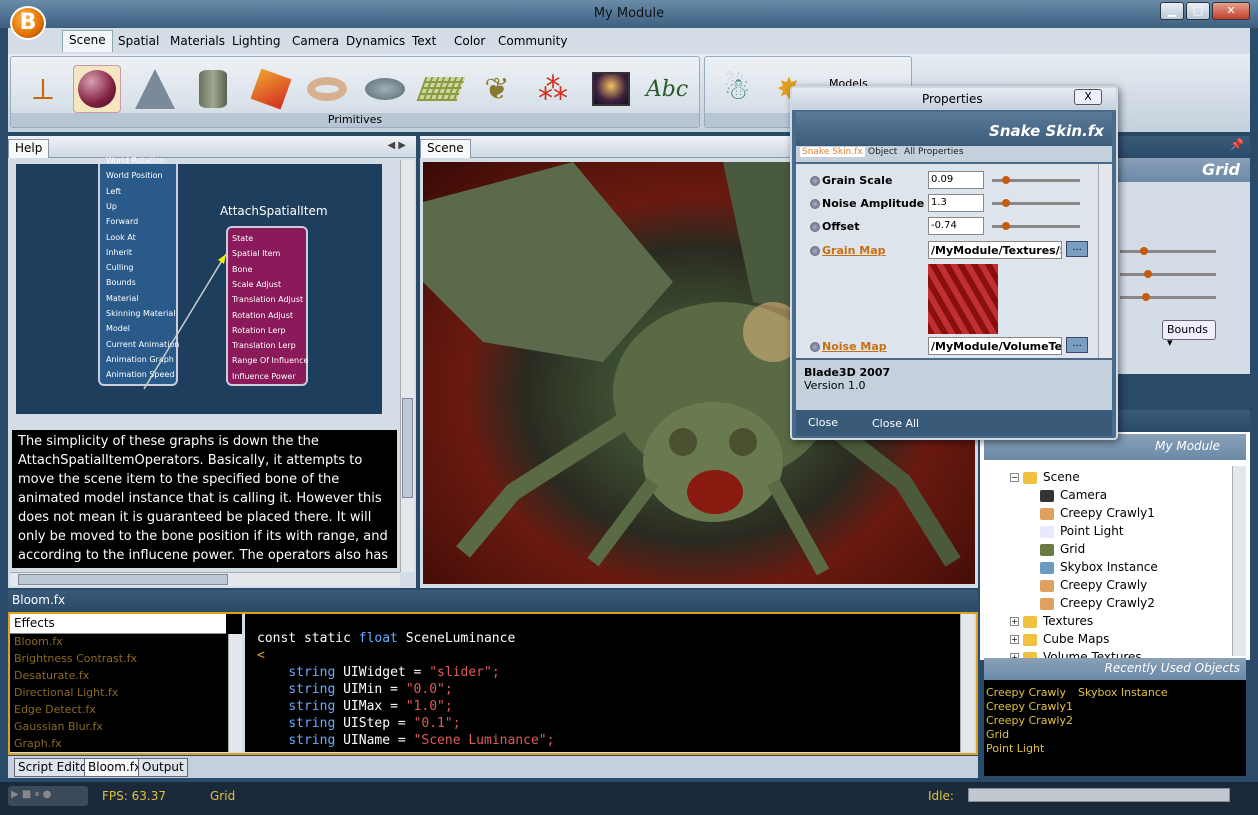  I want to click on effect-item: Directional Light.fx, so click(126, 693).